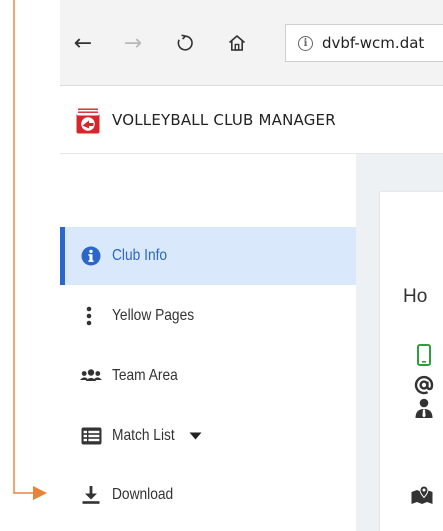  What do you see at coordinates (145, 375) in the screenshot?
I see `sidebar-item-label: Team Area` at bounding box center [145, 375].